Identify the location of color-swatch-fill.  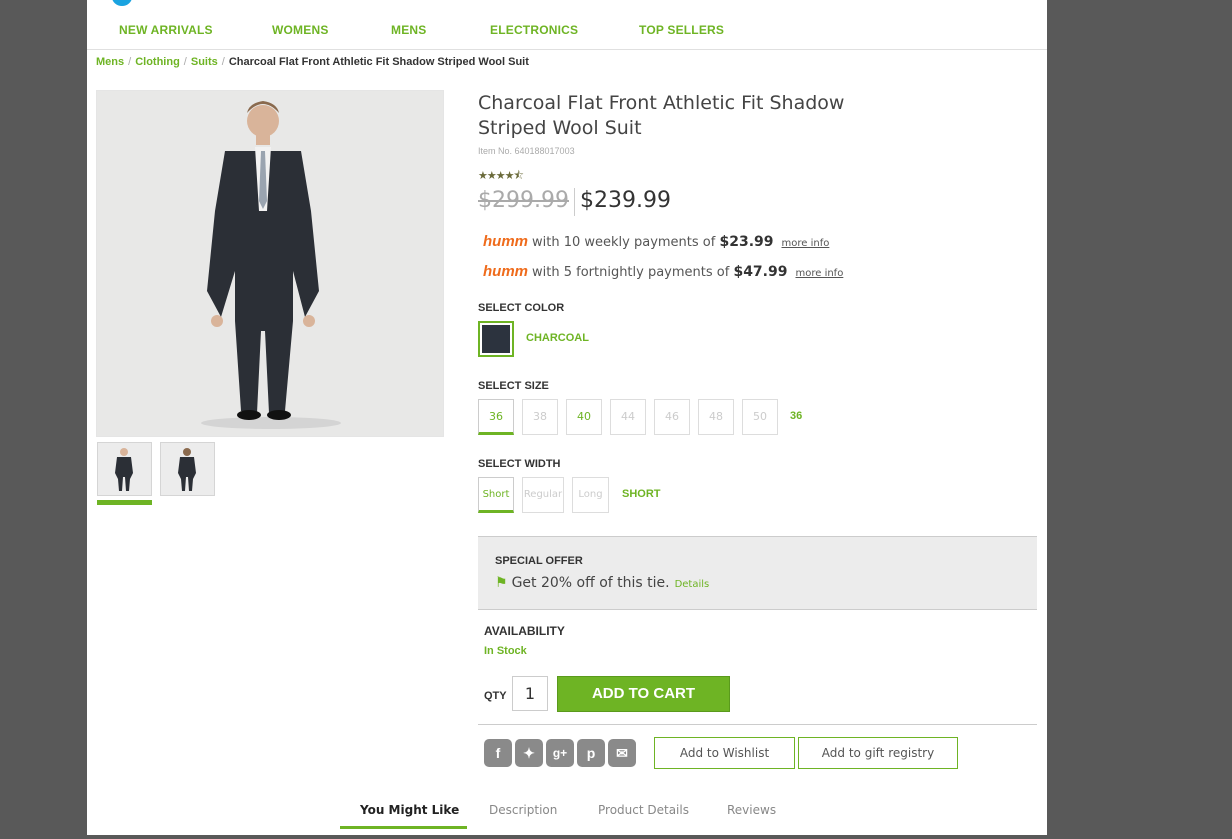
(496, 339).